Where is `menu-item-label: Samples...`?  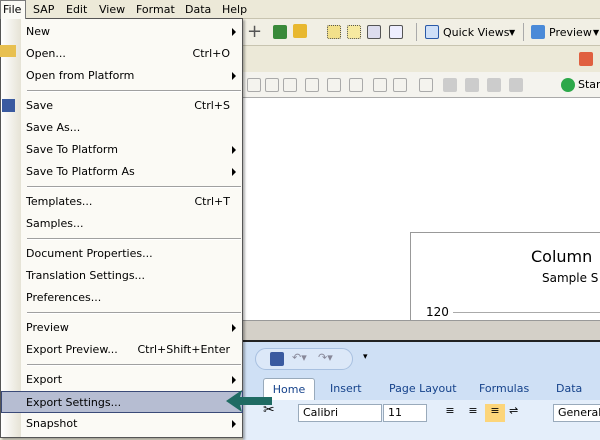
menu-item-label: Samples... is located at coordinates (55, 223).